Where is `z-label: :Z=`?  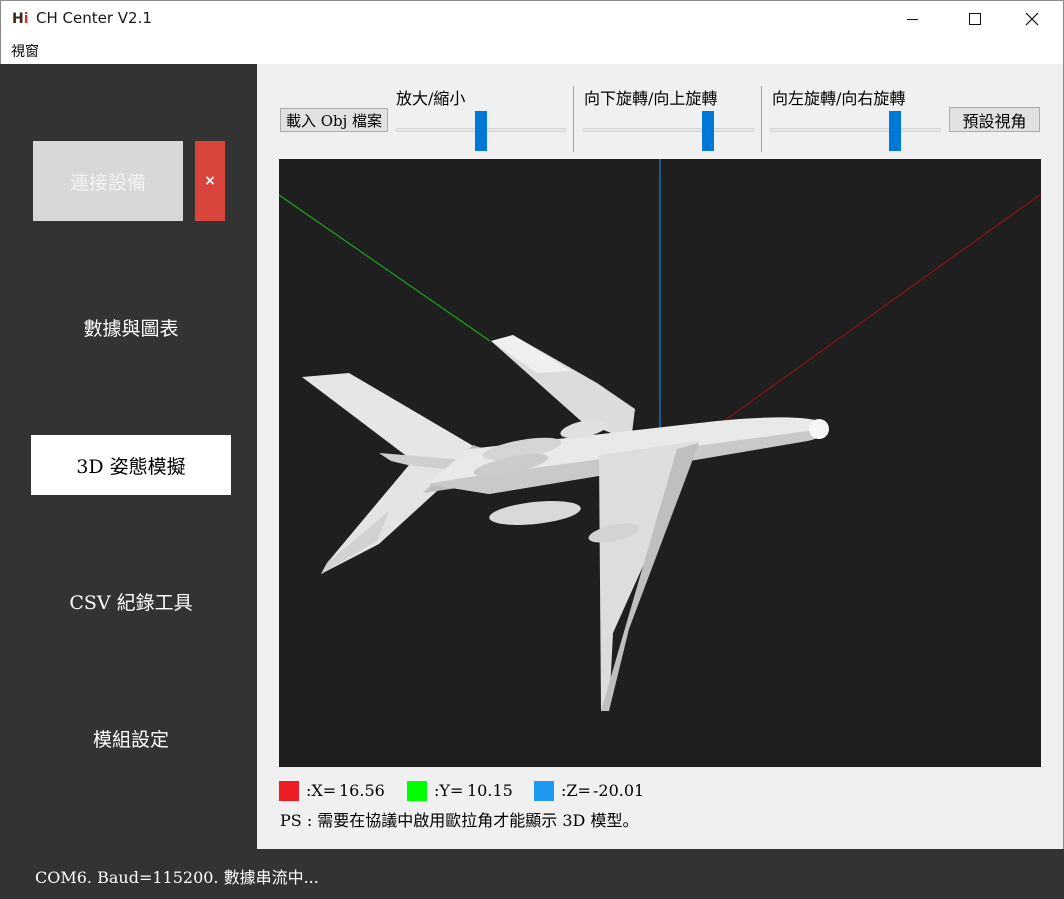
z-label: :Z= is located at coordinates (576, 790).